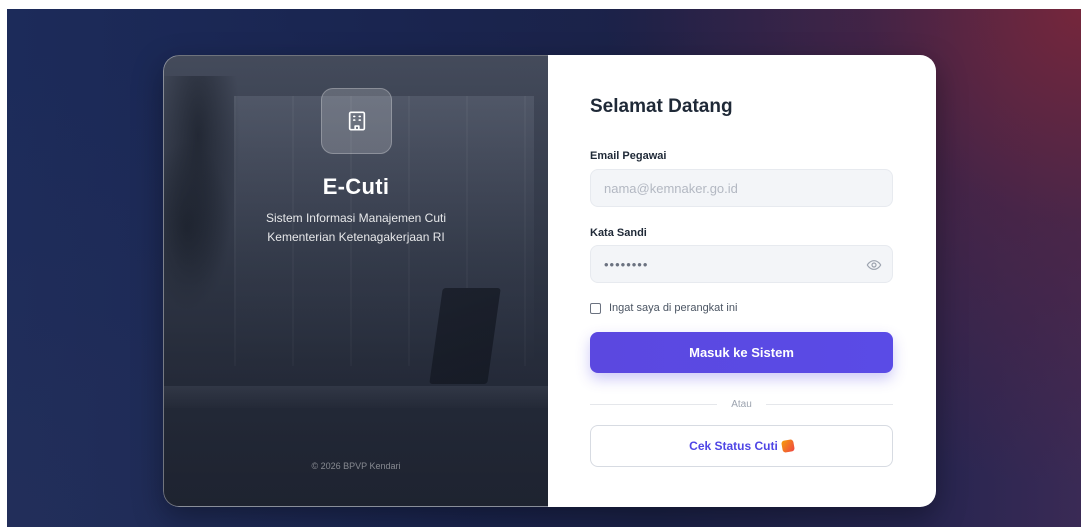  I want to click on or-divider: Atau, so click(742, 404).